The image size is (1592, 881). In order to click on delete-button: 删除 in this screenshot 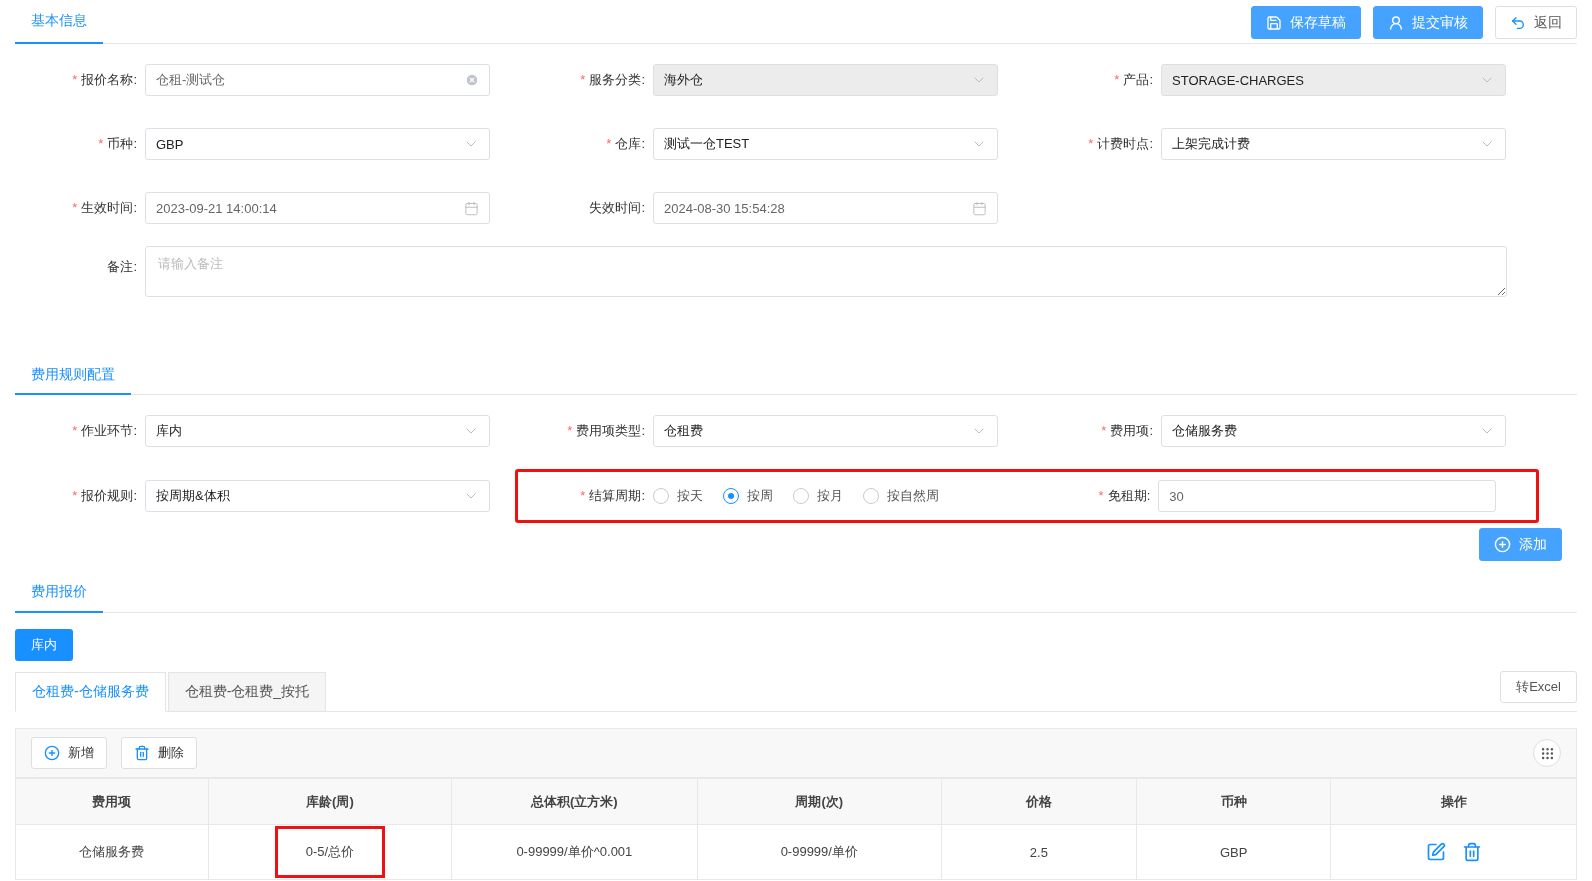, I will do `click(159, 753)`.